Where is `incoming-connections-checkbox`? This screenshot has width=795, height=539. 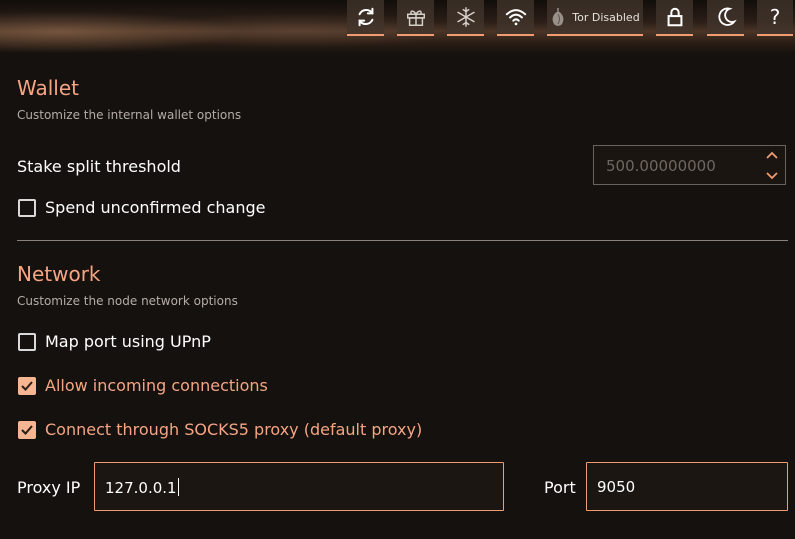 incoming-connections-checkbox is located at coordinates (27, 385).